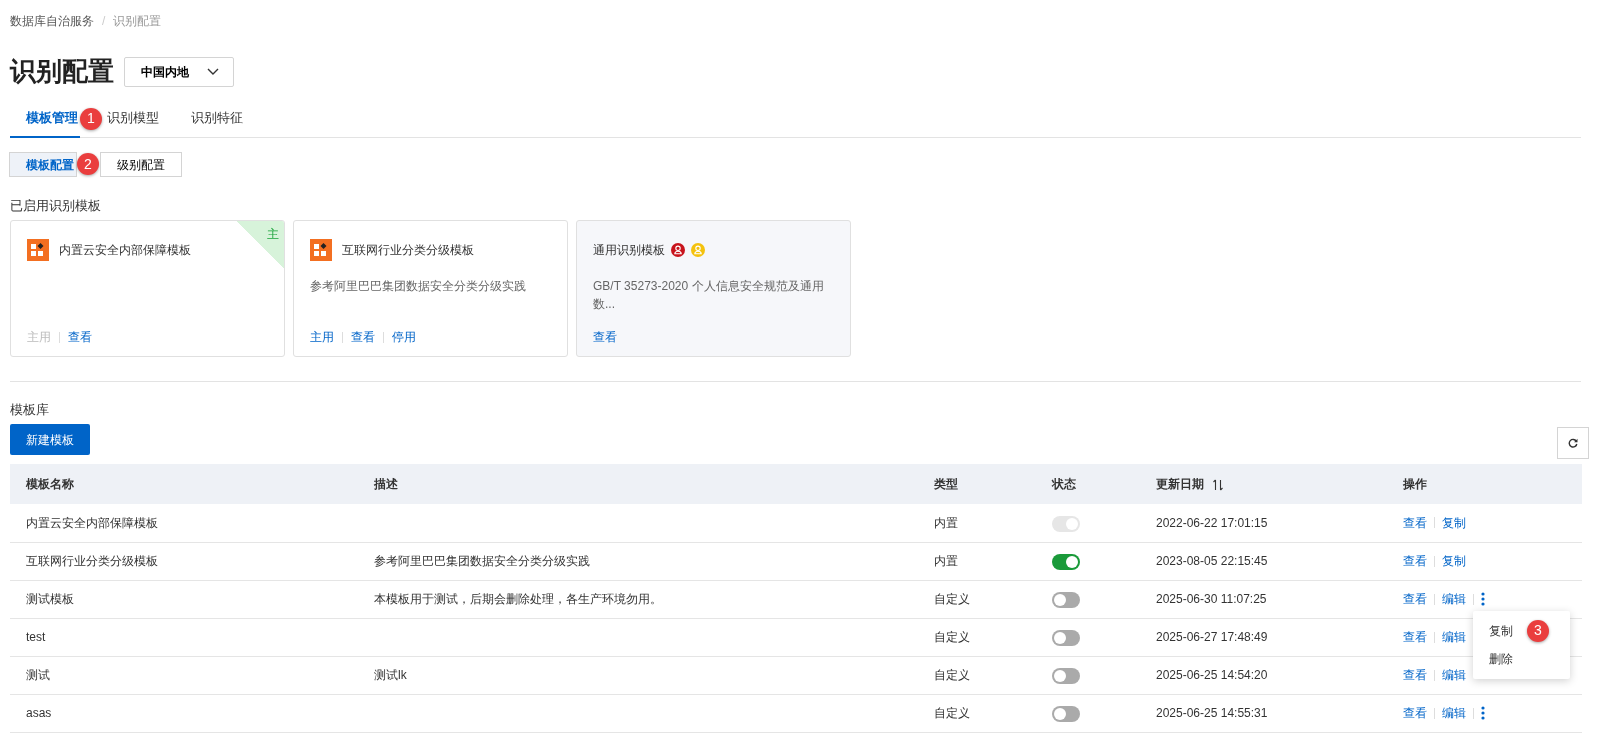 Image resolution: width=1621 pixels, height=754 pixels. Describe the element at coordinates (179, 72) in the screenshot. I see `region-select: 中国内地` at that location.